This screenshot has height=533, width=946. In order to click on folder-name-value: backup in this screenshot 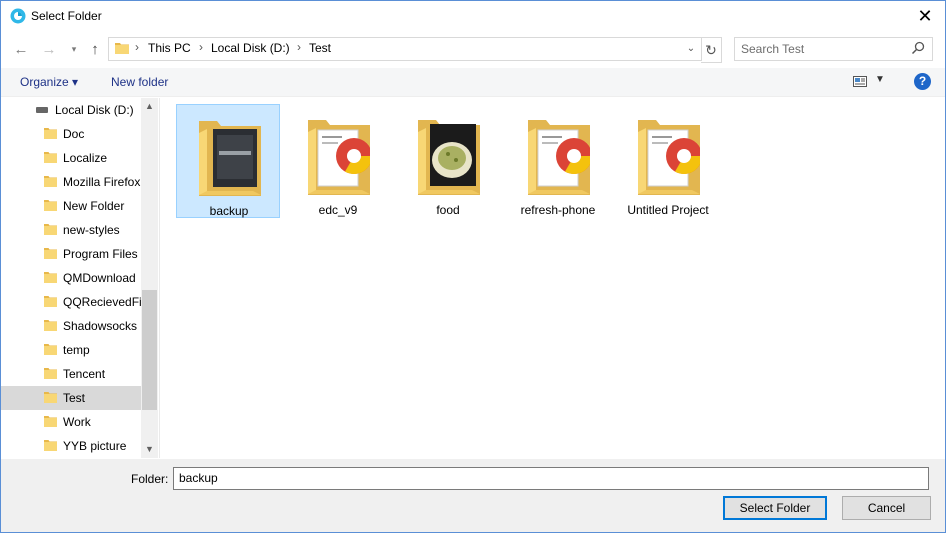, I will do `click(198, 478)`.